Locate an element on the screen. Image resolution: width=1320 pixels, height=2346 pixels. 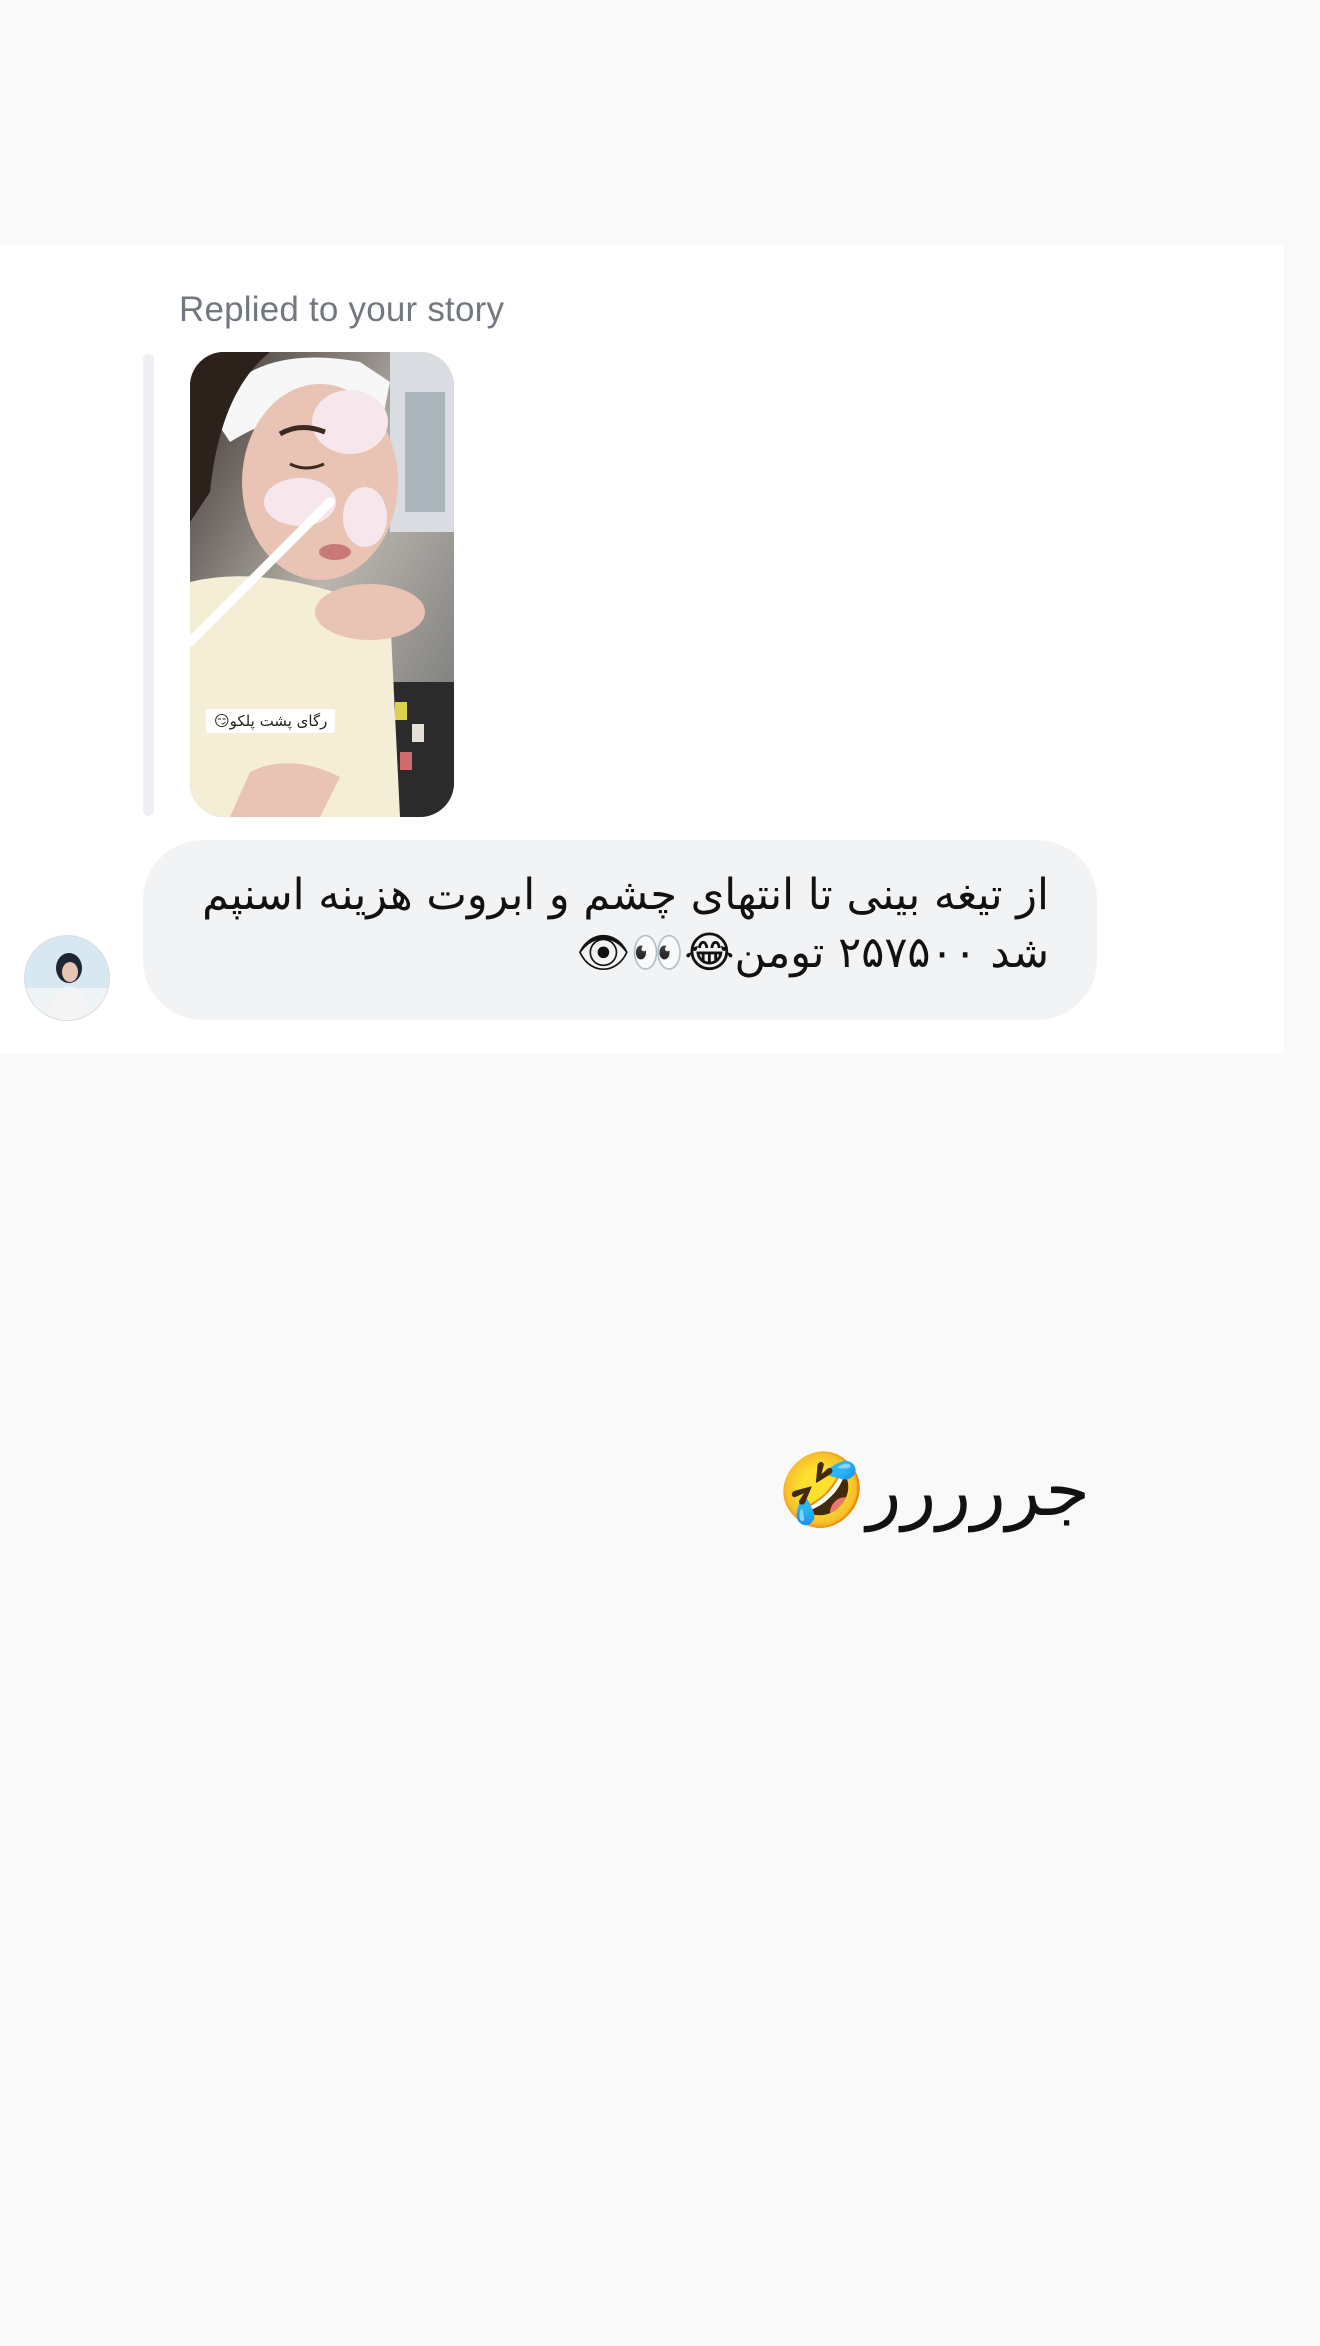
story-thumbnail: رگای پشت پلکو😏 is located at coordinates (322, 584).